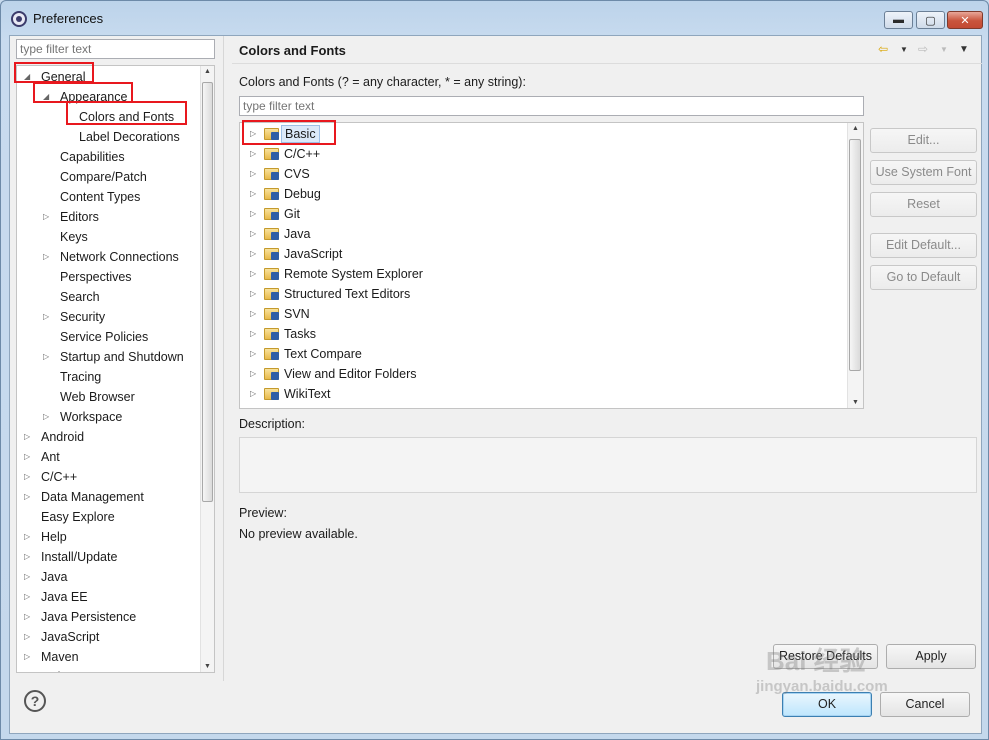  I want to click on category-item: ▷ Debug, so click(540, 194).